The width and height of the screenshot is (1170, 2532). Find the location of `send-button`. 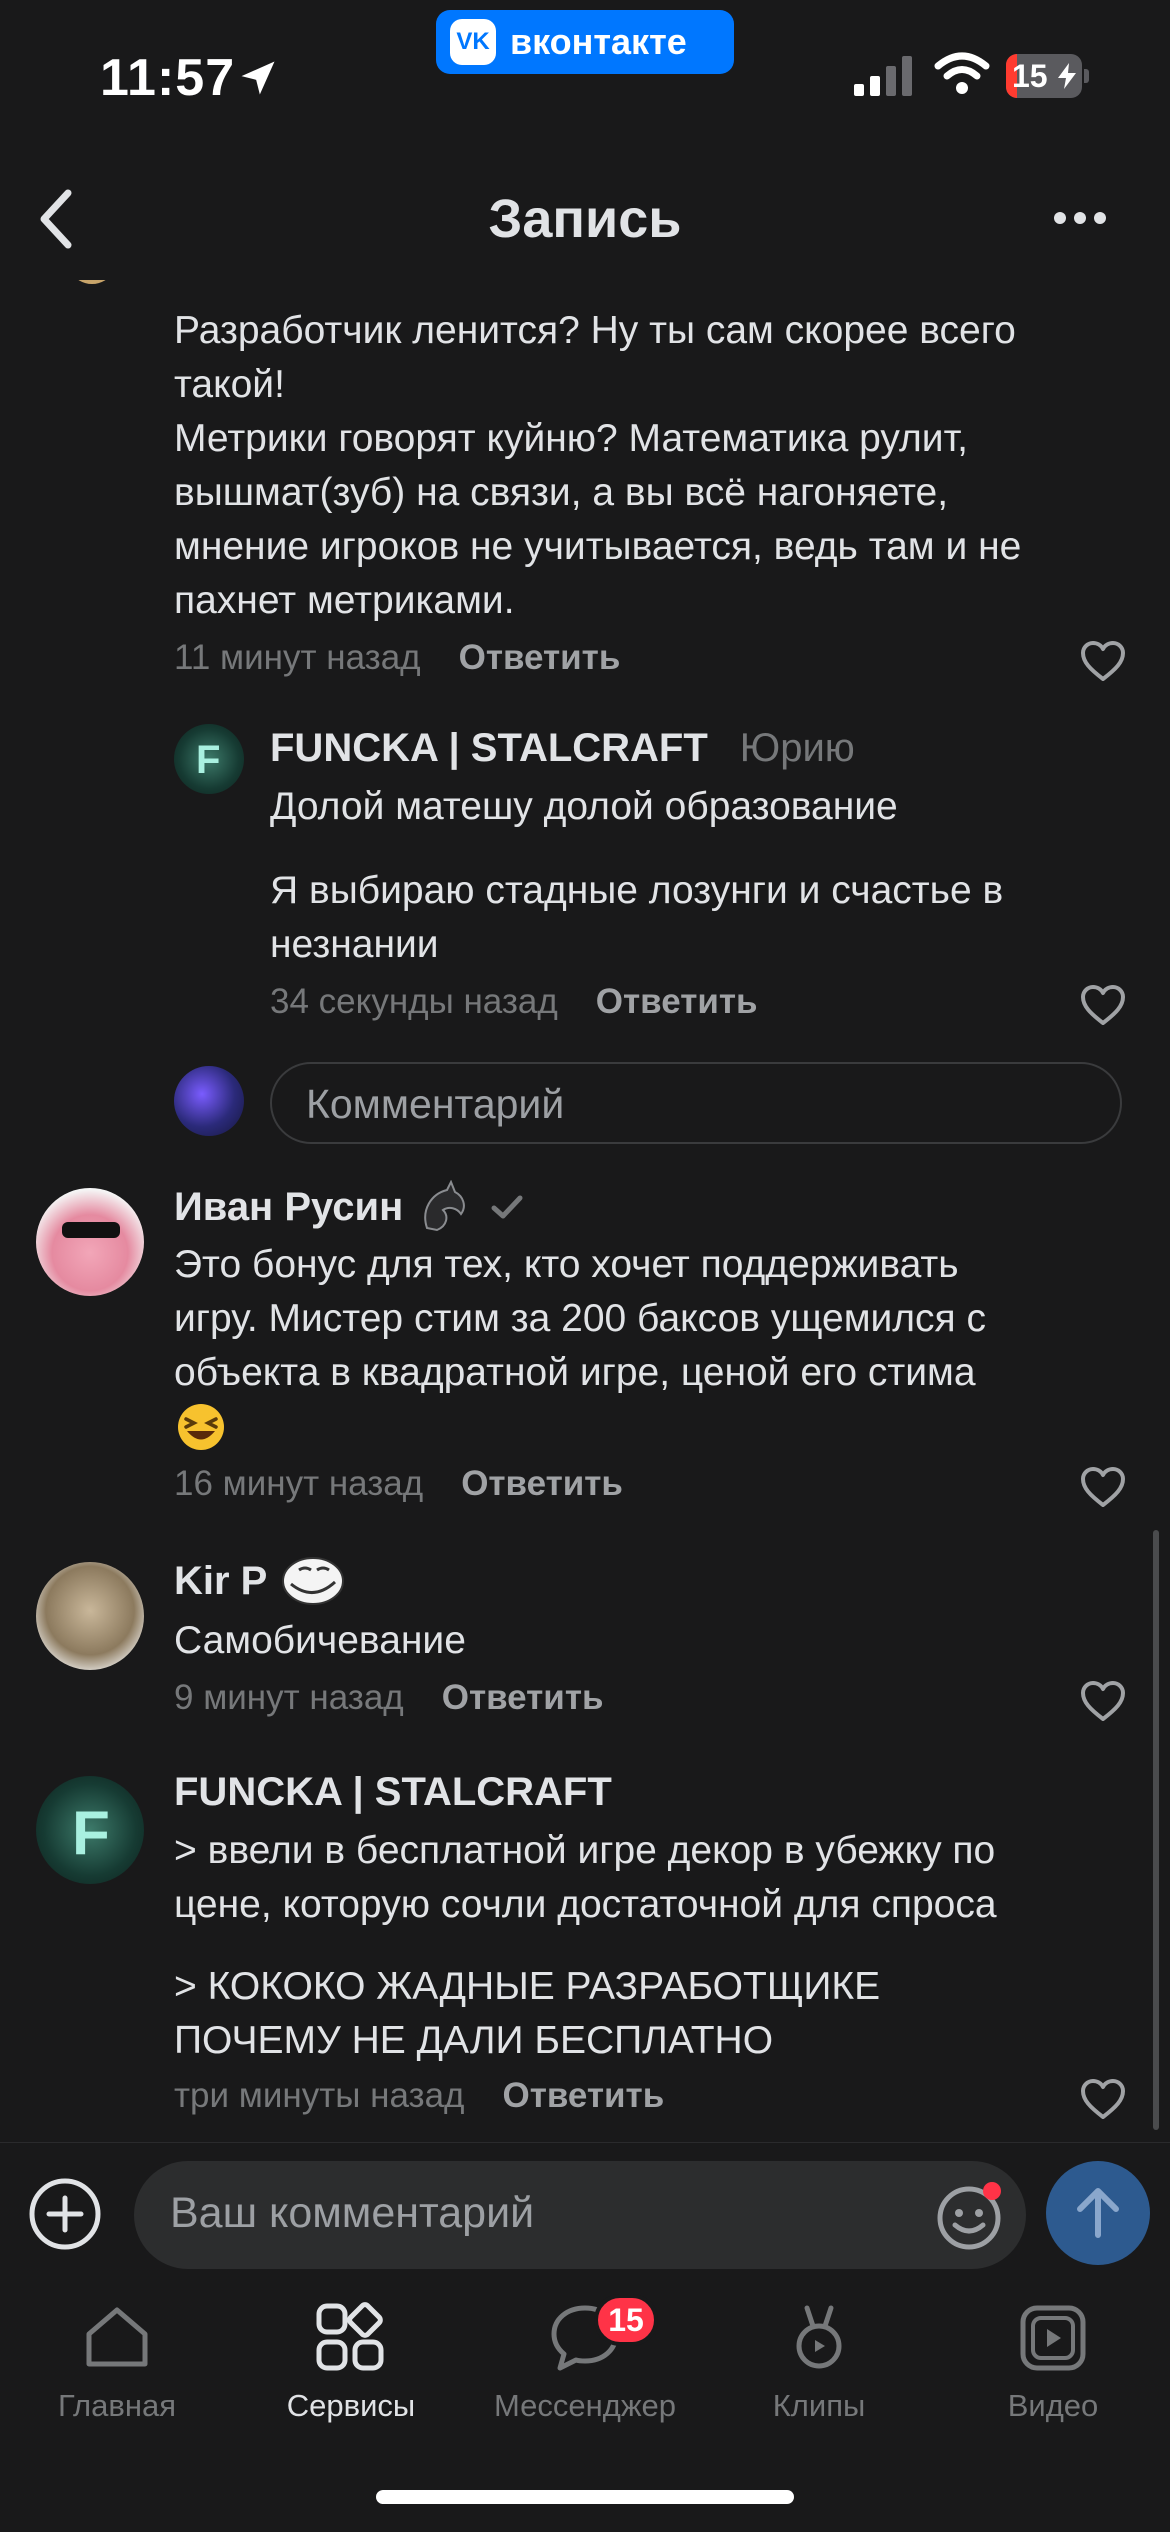

send-button is located at coordinates (1098, 2213).